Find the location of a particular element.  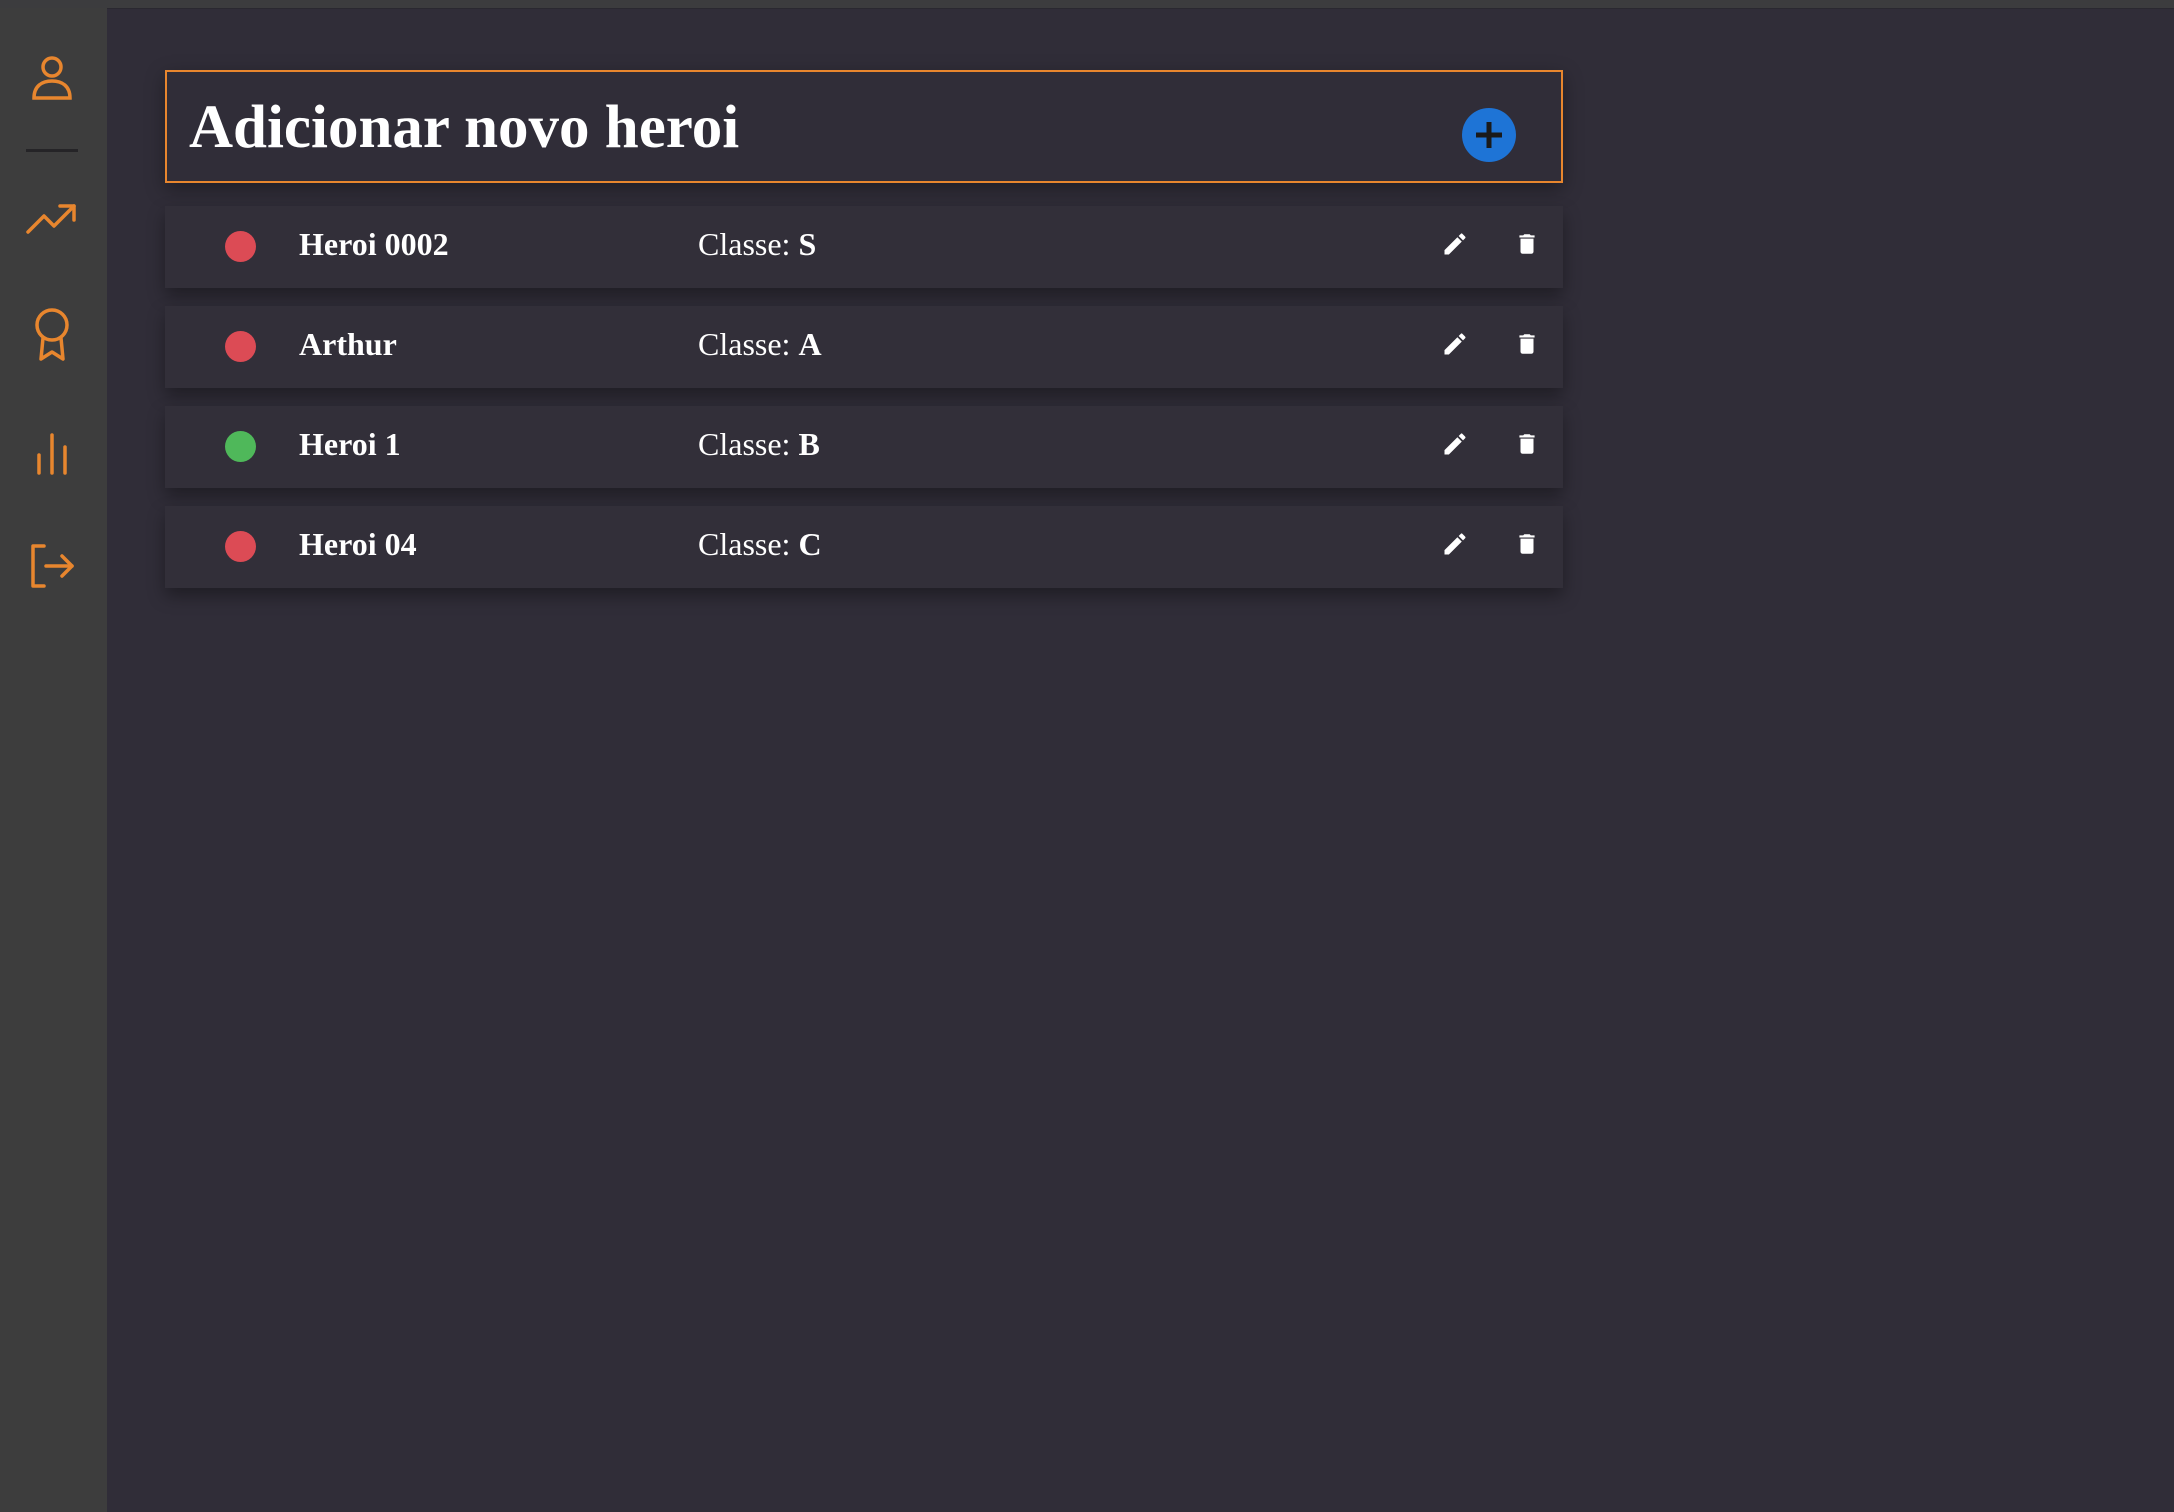

sidebar-item-profile is located at coordinates (52, 78).